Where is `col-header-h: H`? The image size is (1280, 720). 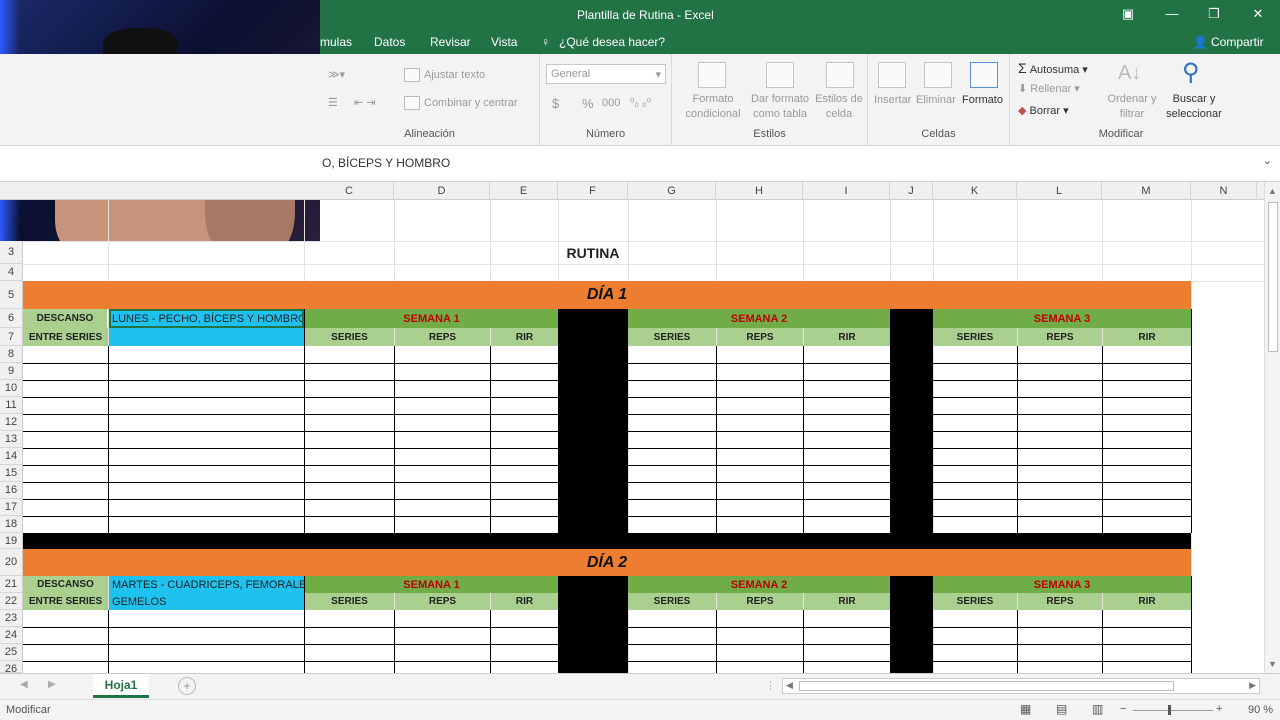 col-header-h: H is located at coordinates (759, 191).